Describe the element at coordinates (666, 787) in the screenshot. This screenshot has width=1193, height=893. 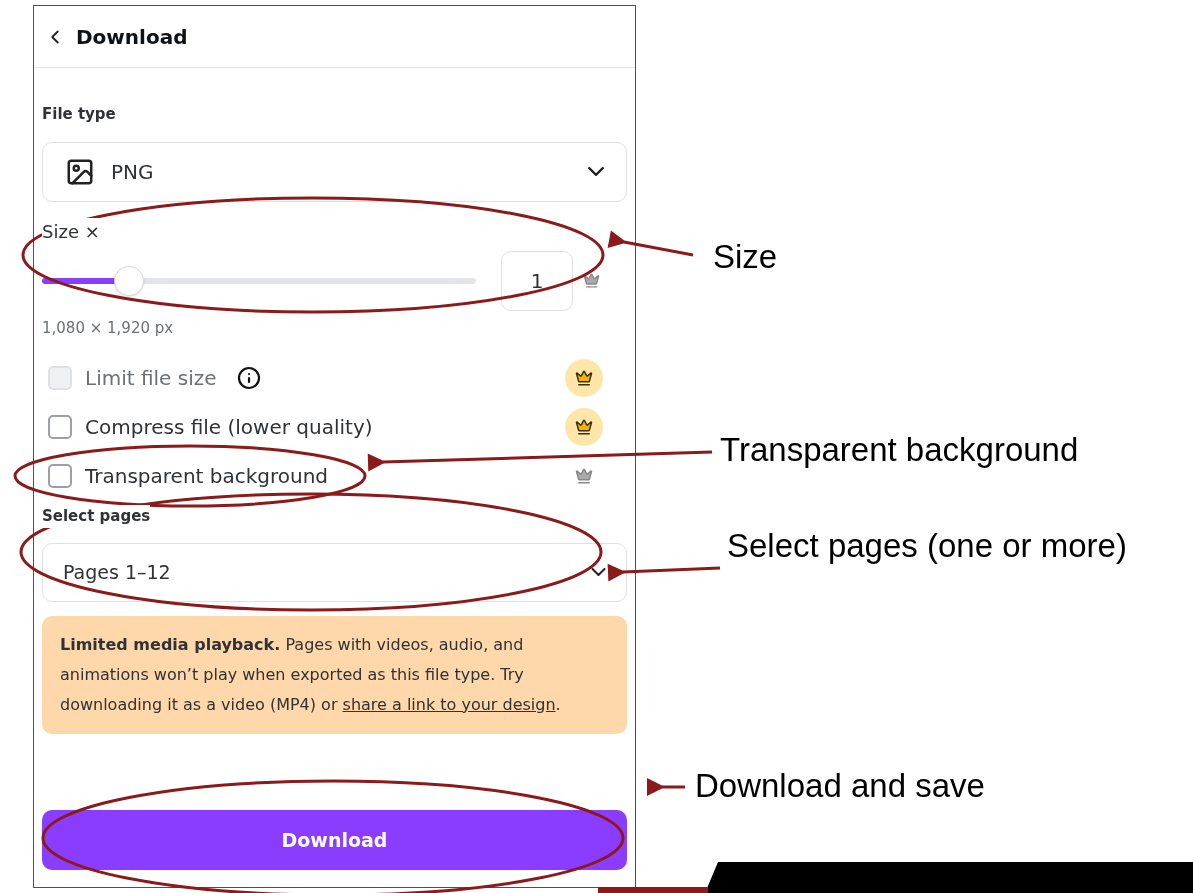
I see `annotation-arrow` at that location.